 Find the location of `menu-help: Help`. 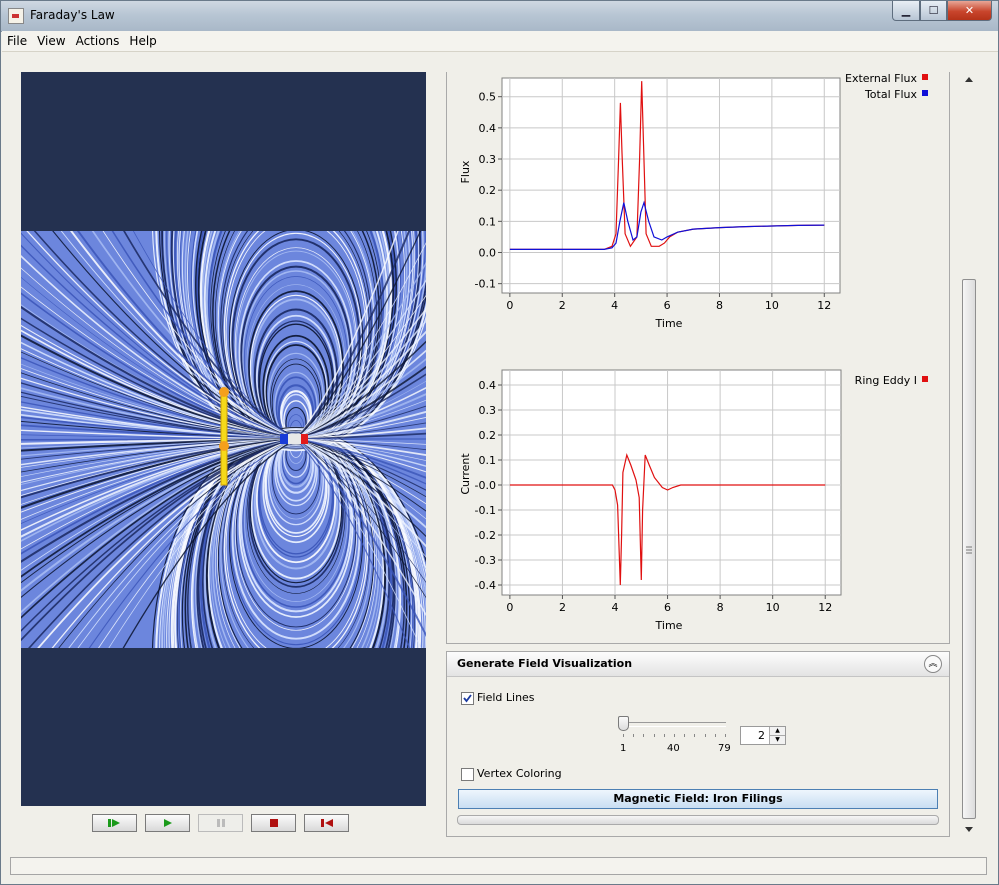

menu-help: Help is located at coordinates (142, 41).